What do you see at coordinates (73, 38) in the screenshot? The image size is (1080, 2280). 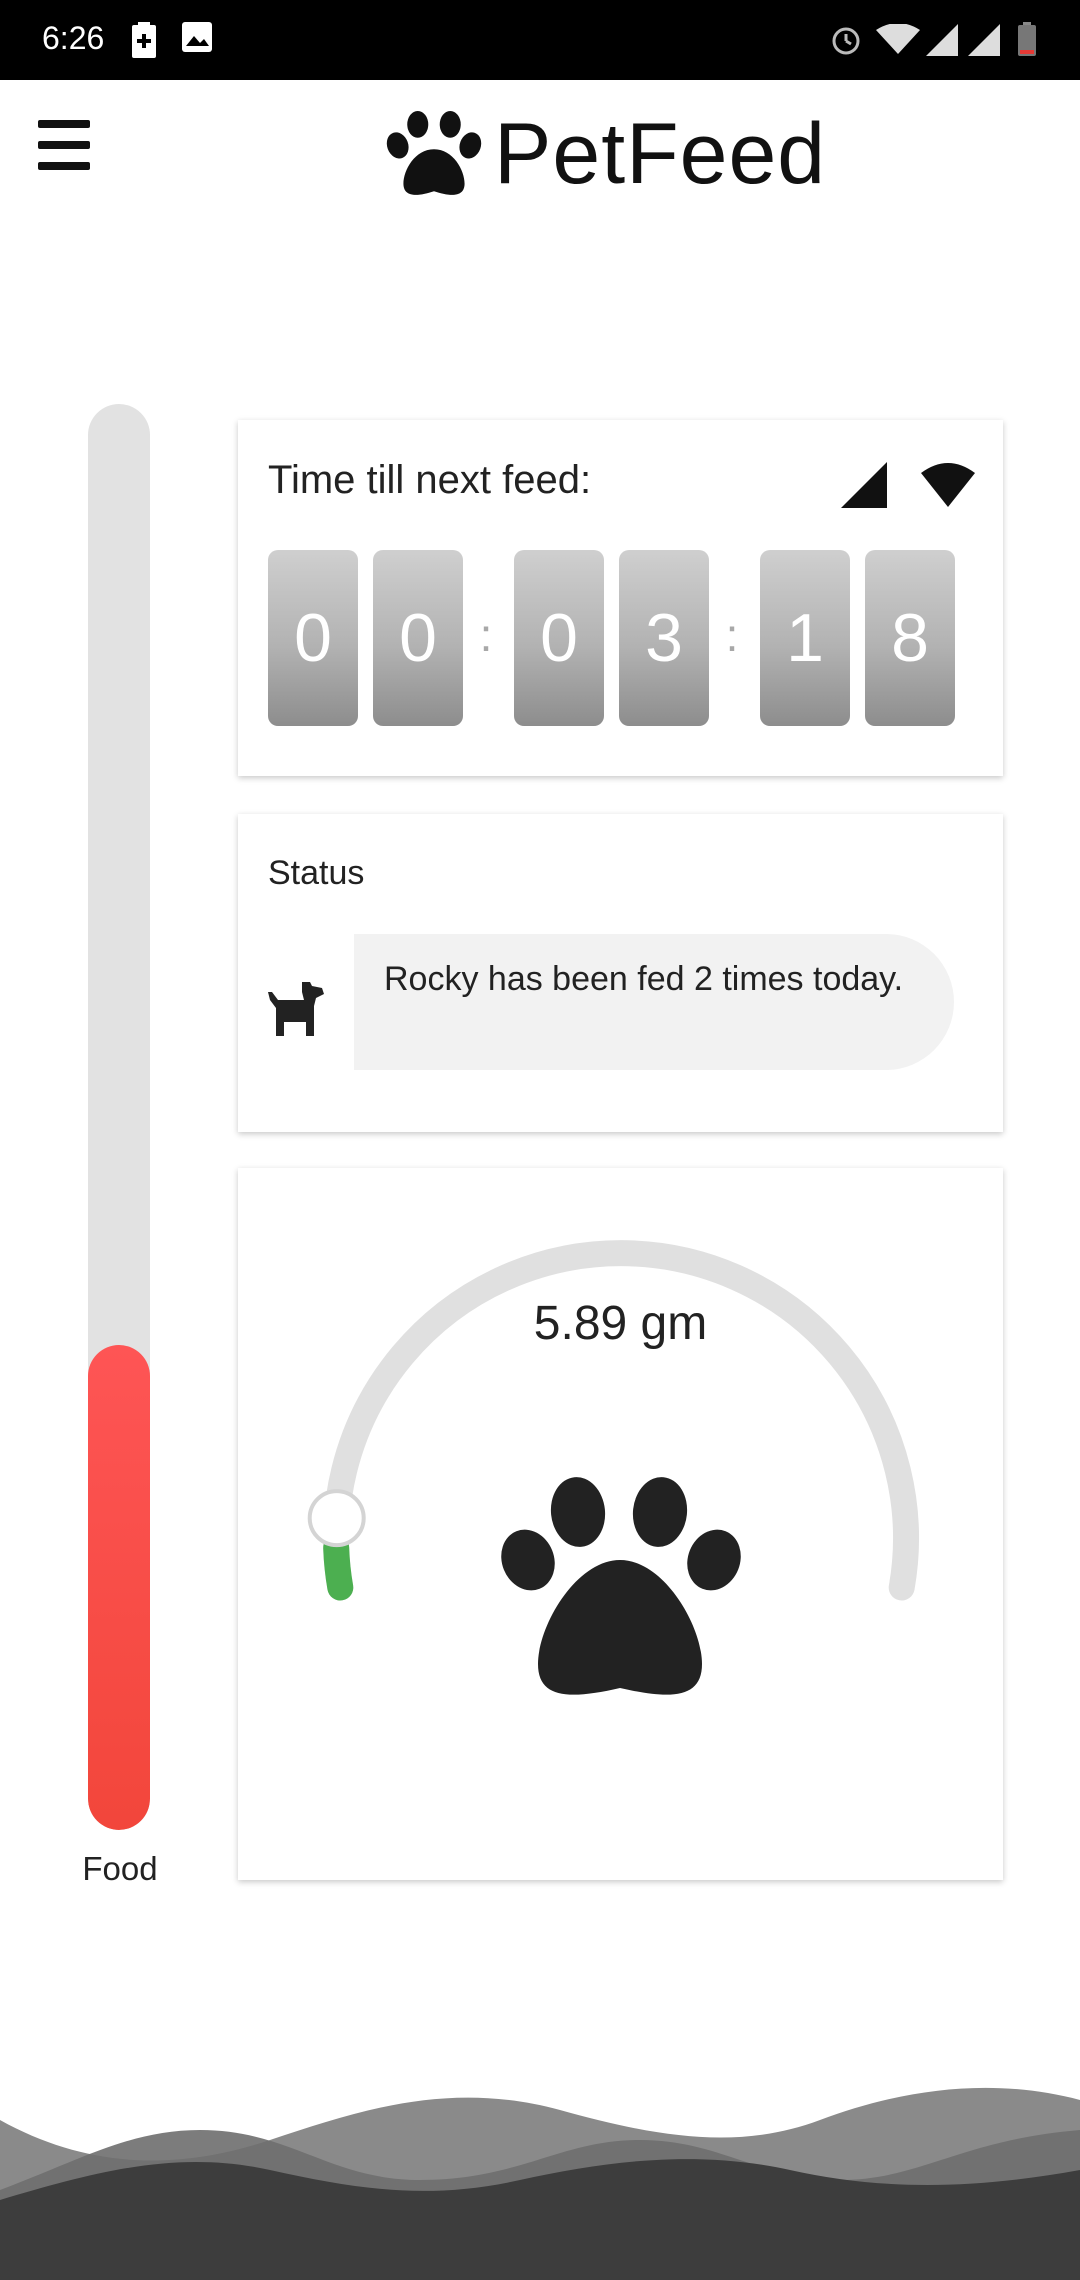 I see `status-time: 6:26` at bounding box center [73, 38].